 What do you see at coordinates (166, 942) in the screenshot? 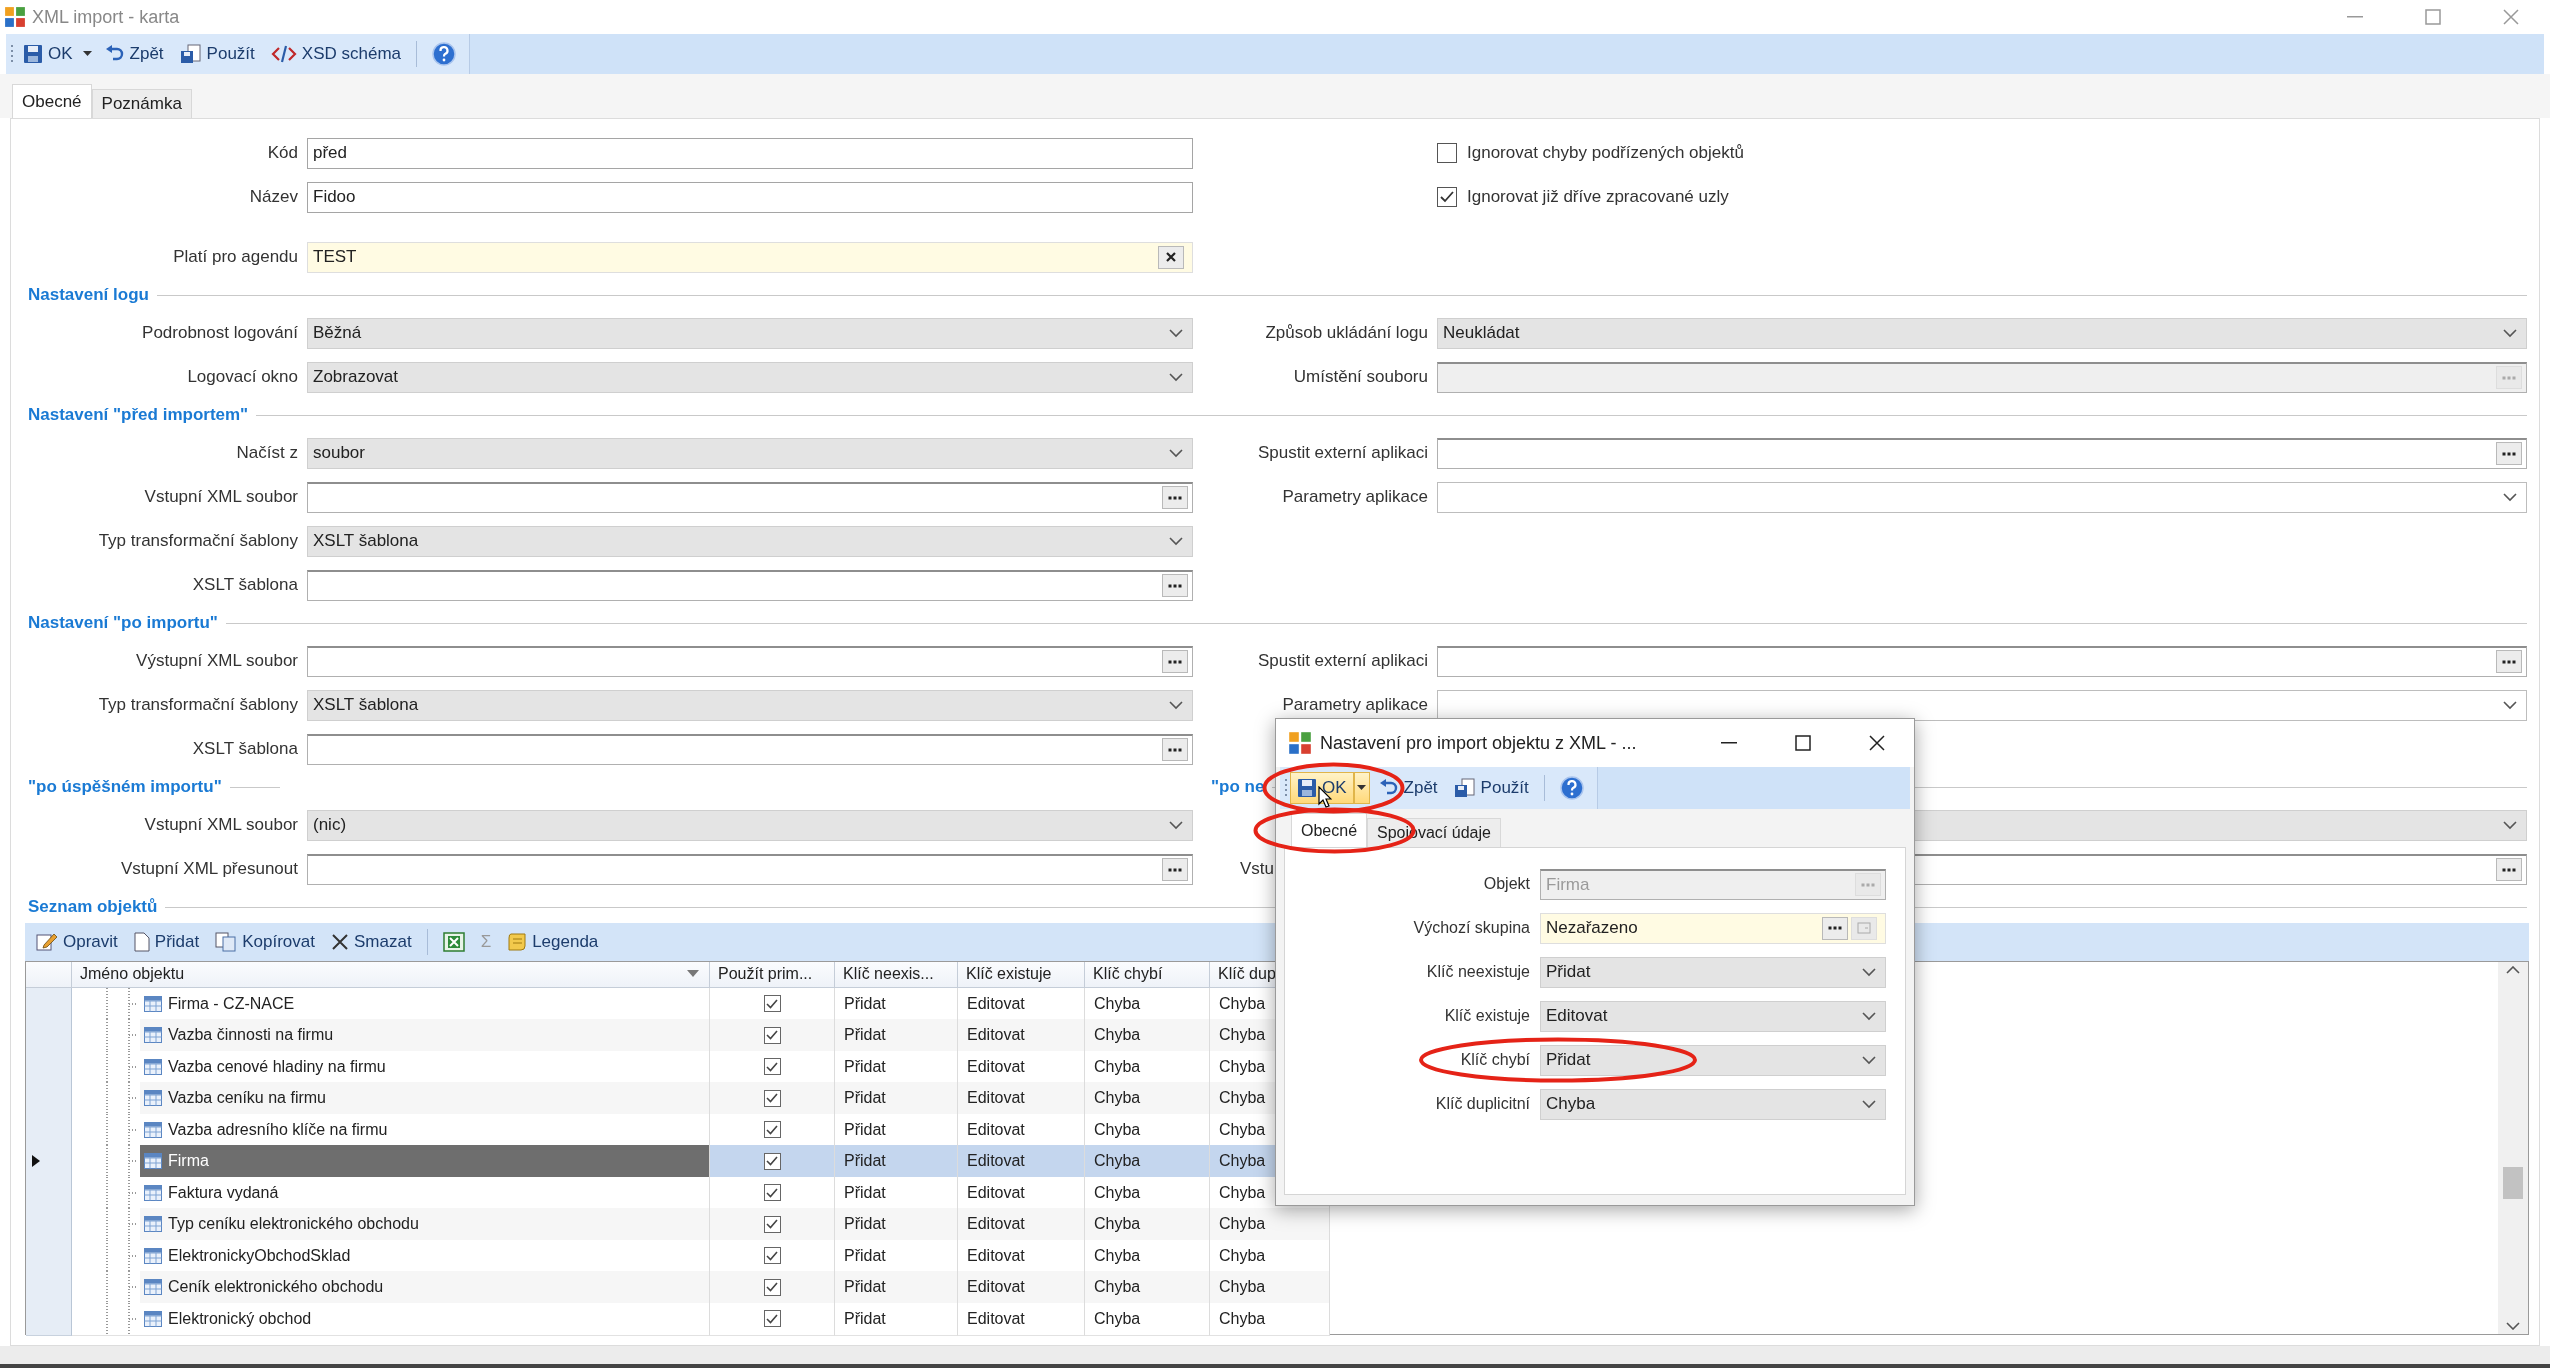
I see `toolbar-button: Přidat` at bounding box center [166, 942].